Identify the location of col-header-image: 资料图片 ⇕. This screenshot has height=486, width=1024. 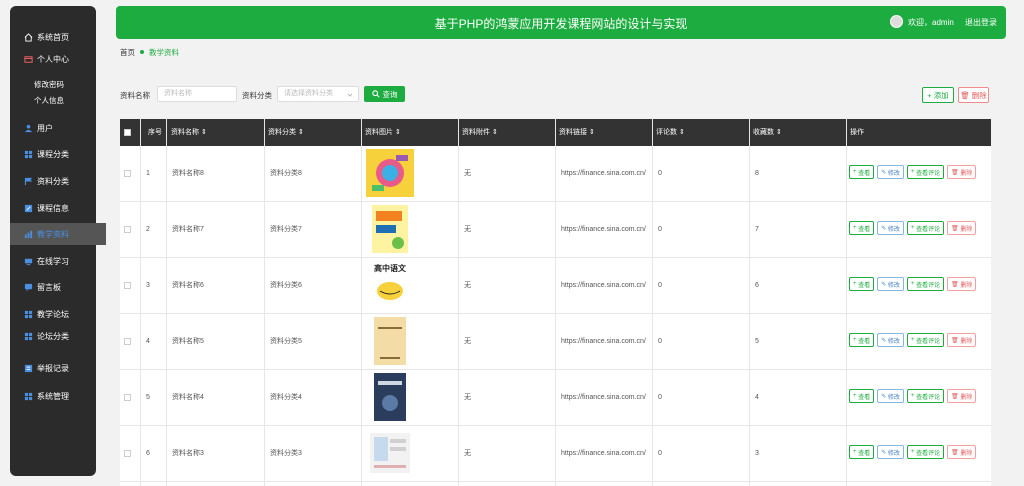
(381, 132).